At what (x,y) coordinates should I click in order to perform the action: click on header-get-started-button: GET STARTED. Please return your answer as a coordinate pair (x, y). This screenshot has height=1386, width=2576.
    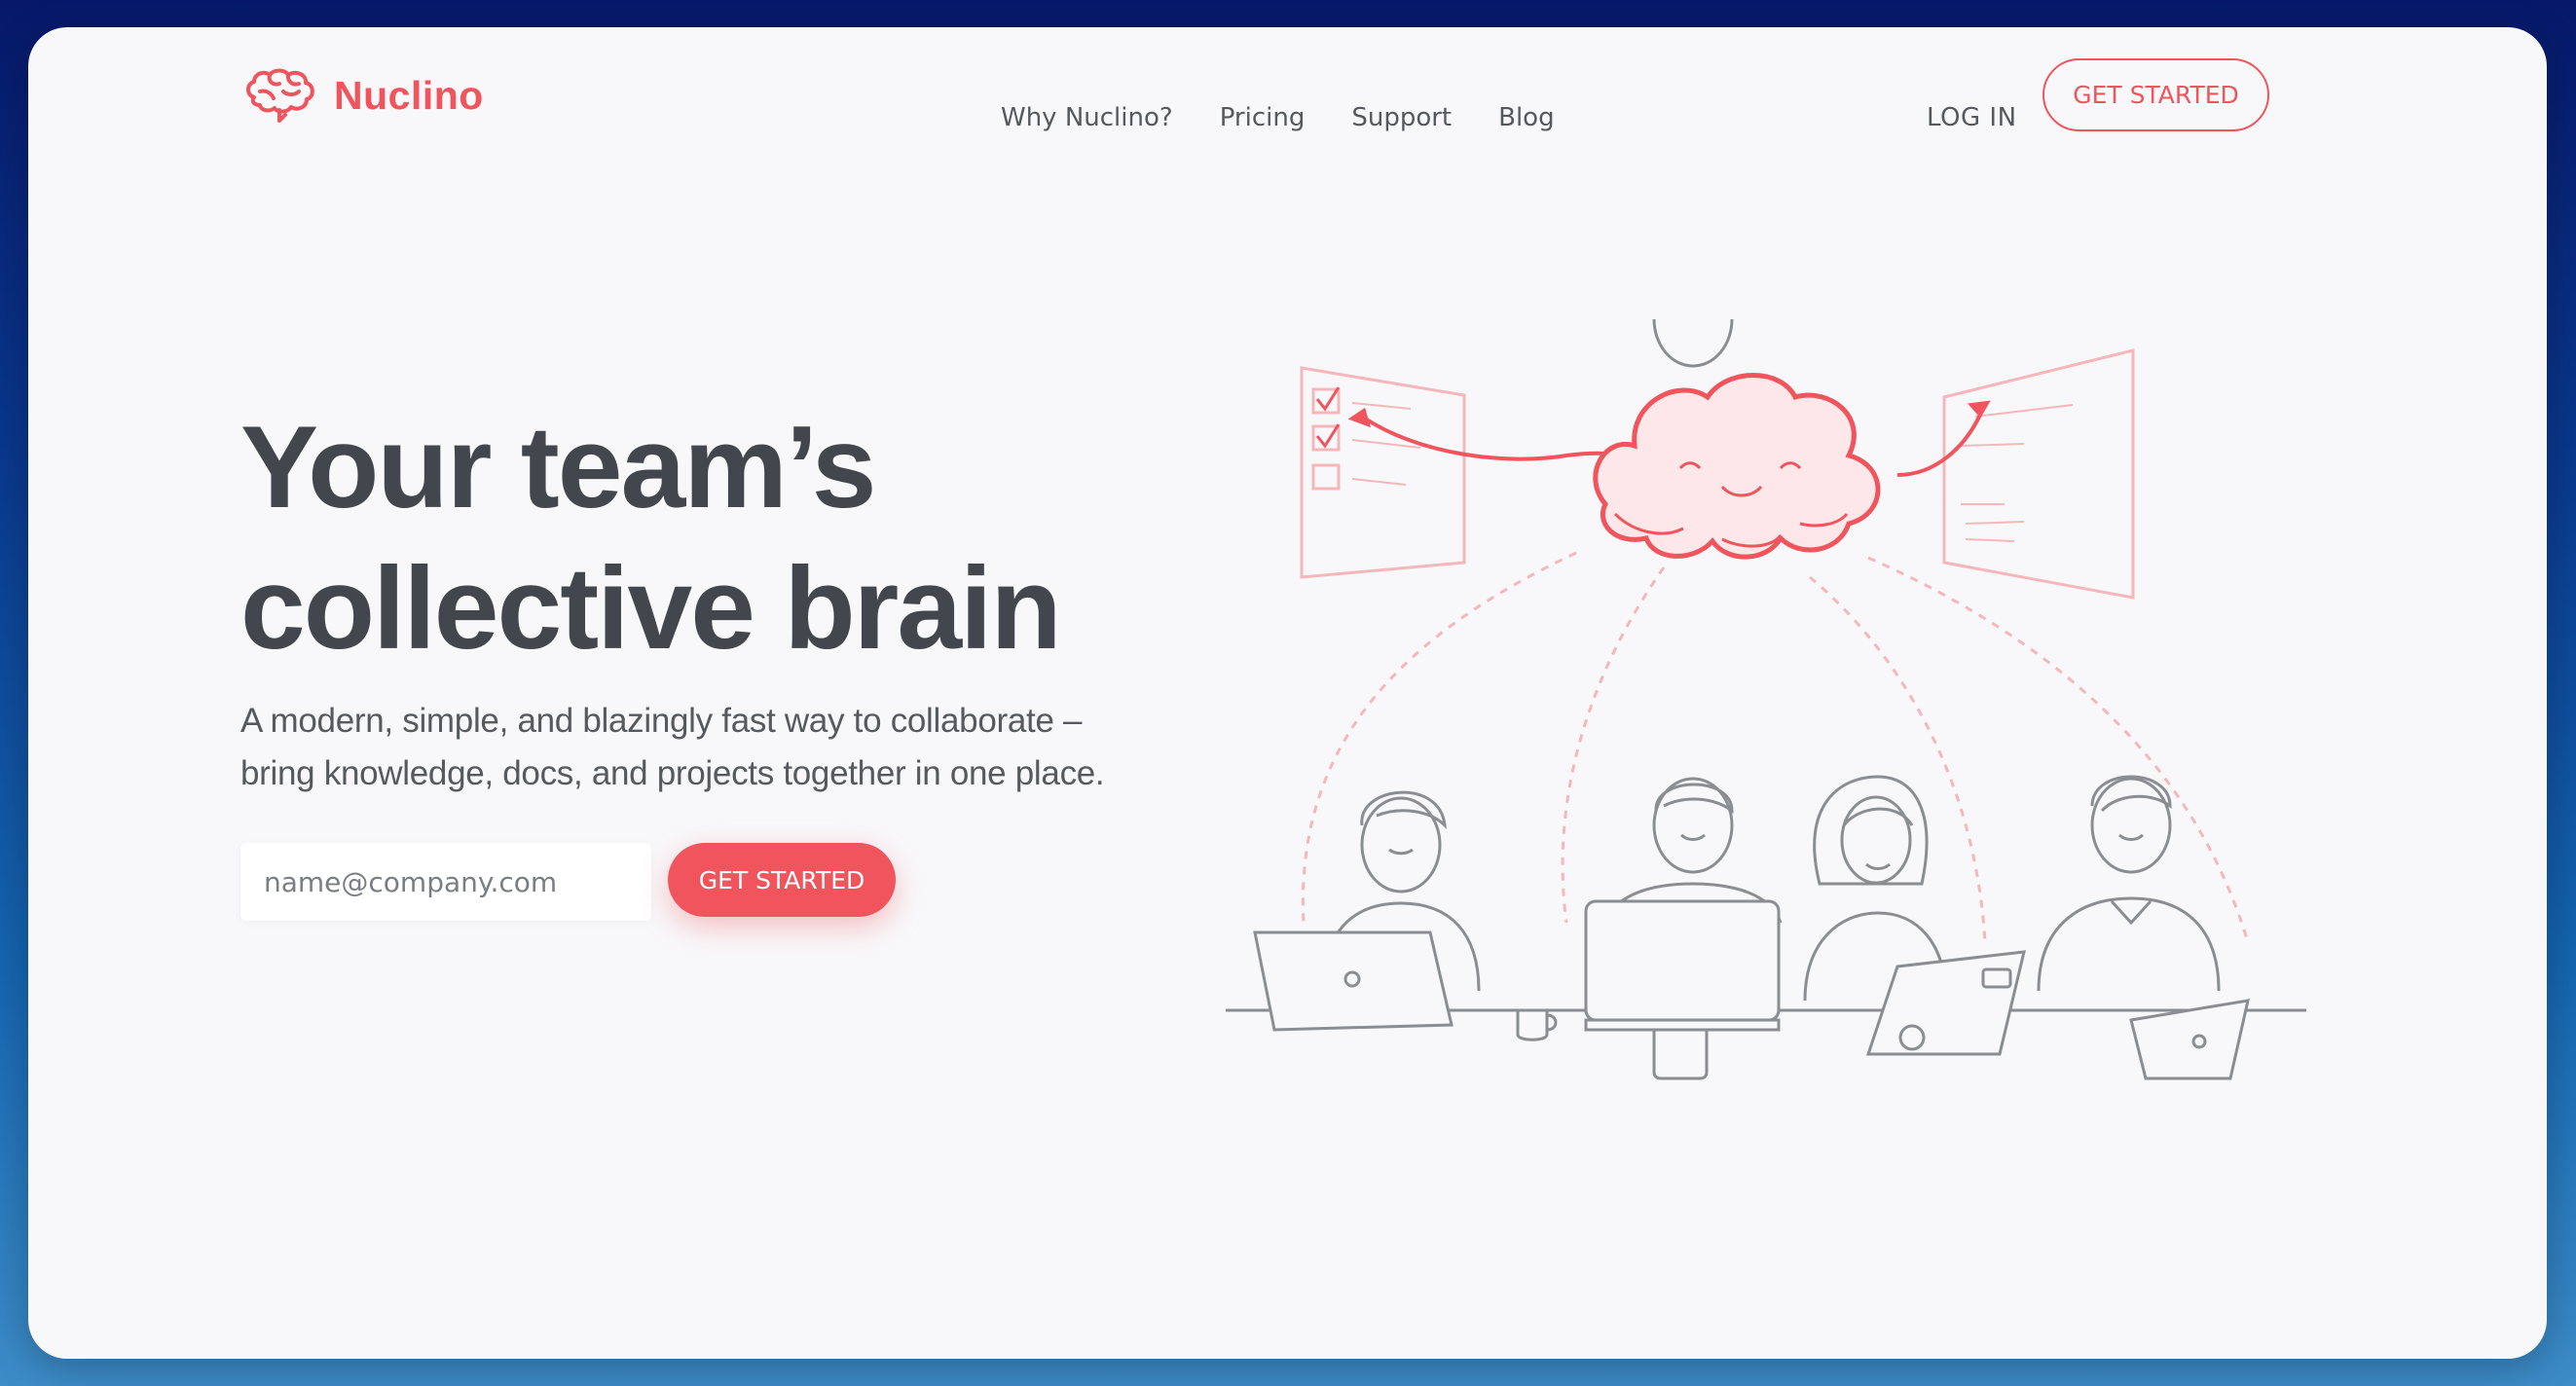
    Looking at the image, I should click on (2155, 94).